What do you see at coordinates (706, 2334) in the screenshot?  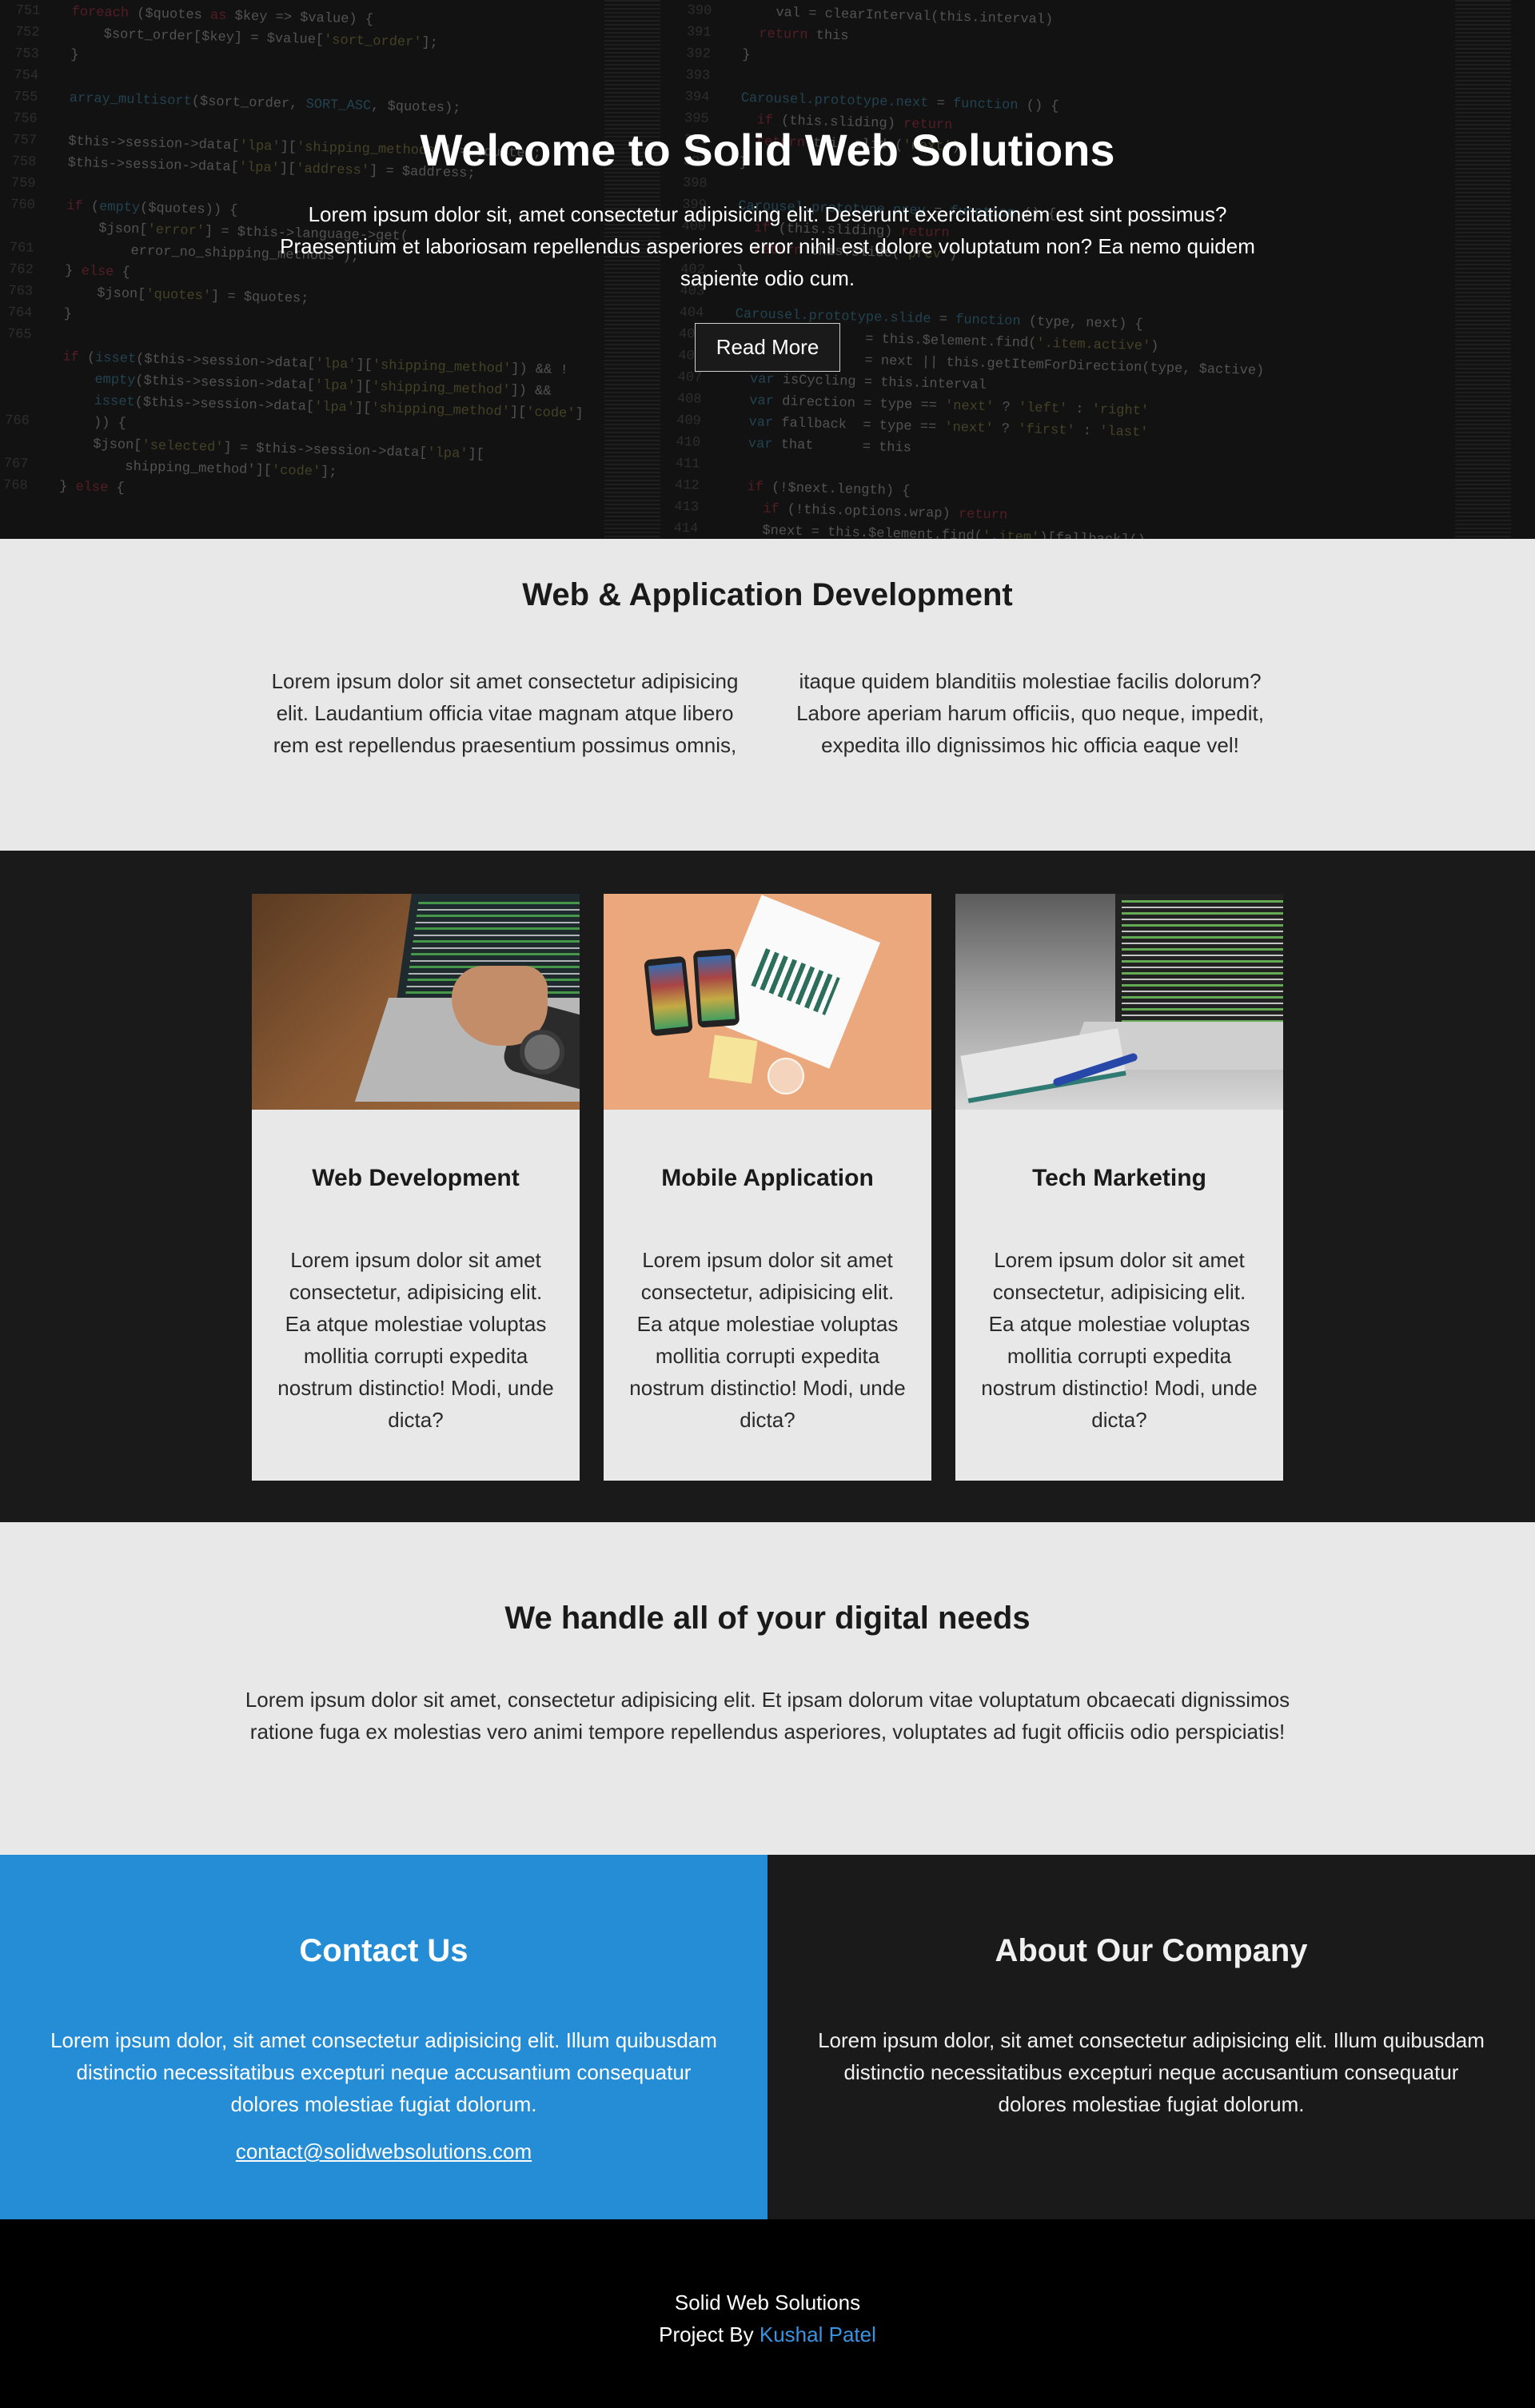 I see `footer-credit-prefix: Project By` at bounding box center [706, 2334].